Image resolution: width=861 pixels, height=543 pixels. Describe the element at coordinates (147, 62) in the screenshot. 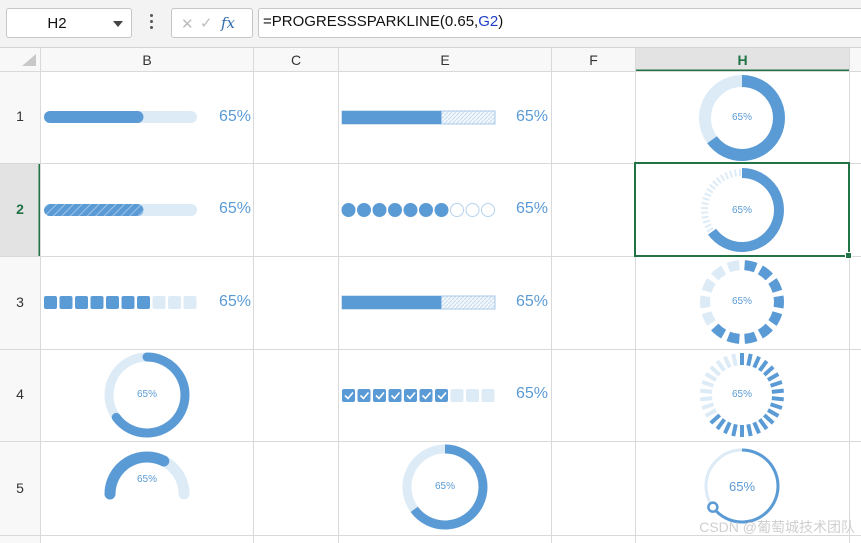

I see `column-header-b: B` at that location.